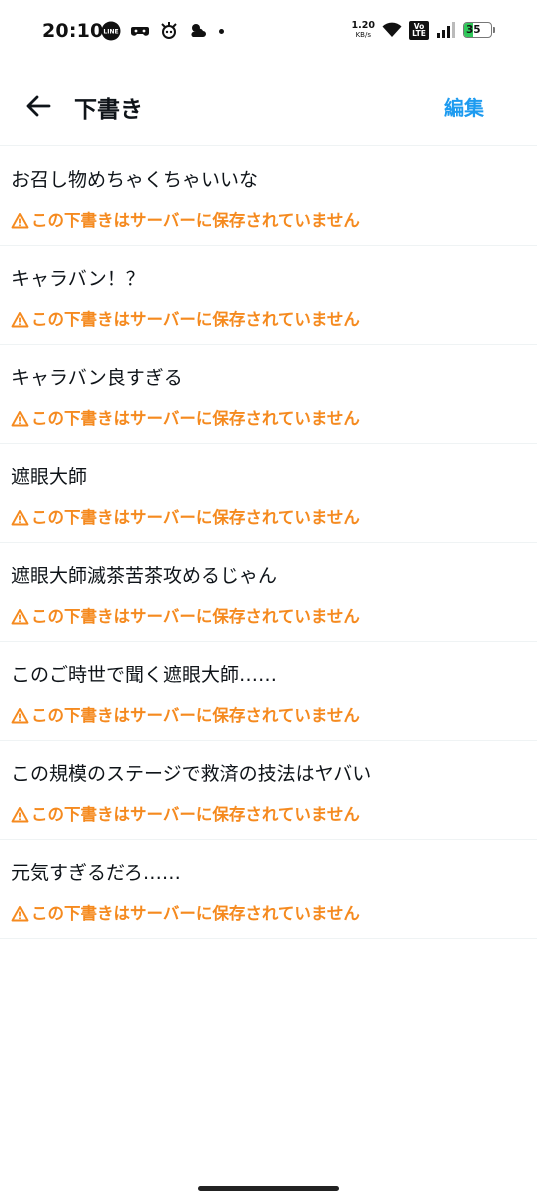 The image size is (537, 1200). I want to click on draft-item: キャラバン！？ この下書きはサーバーに保存されていません, so click(268, 295).